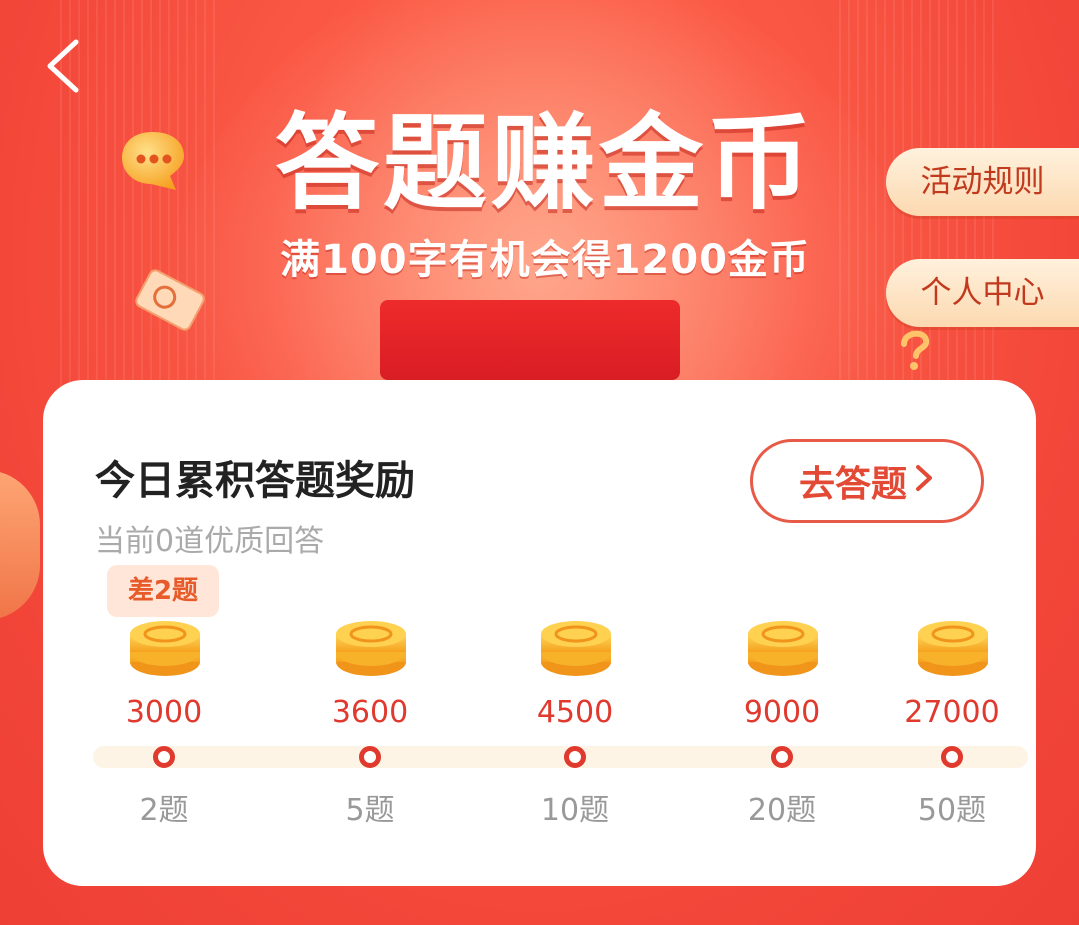  Describe the element at coordinates (370, 810) in the screenshot. I see `milestone-label: 5题` at that location.